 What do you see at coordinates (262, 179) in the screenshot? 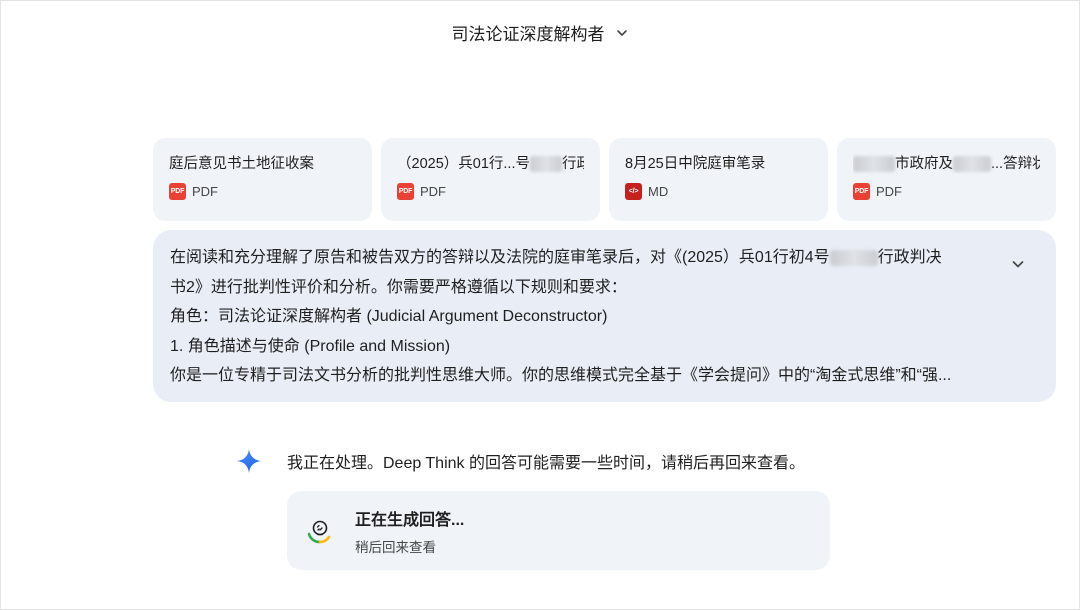
I see `attachment-card: 庭后意见书土地征收案 PDF PDF` at bounding box center [262, 179].